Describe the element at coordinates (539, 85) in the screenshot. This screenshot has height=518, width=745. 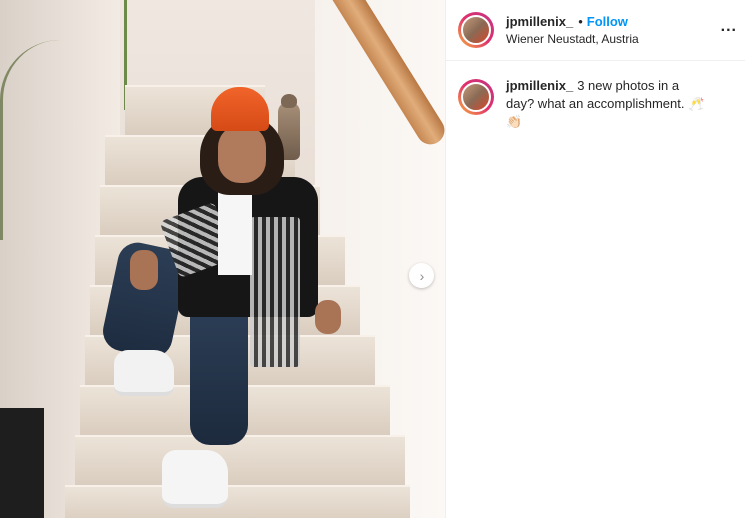
I see `caption-username-link: jpmillenix_` at that location.